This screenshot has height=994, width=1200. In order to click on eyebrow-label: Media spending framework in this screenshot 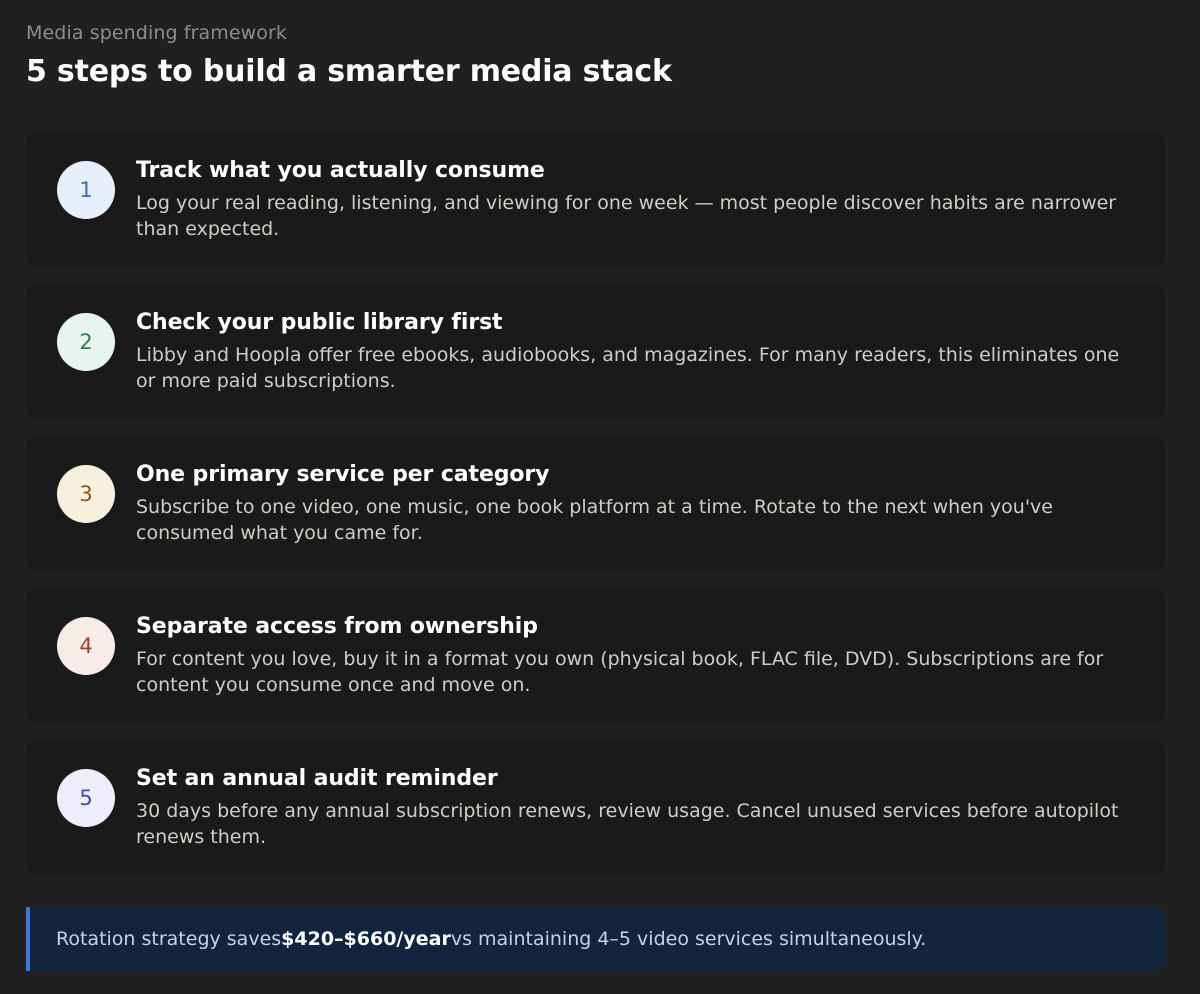, I will do `click(156, 33)`.